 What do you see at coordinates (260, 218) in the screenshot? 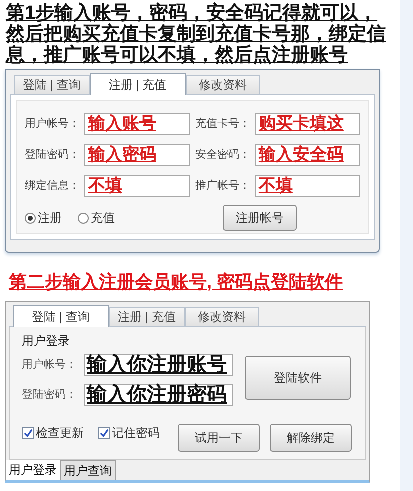
I see `button: 注册帐号` at bounding box center [260, 218].